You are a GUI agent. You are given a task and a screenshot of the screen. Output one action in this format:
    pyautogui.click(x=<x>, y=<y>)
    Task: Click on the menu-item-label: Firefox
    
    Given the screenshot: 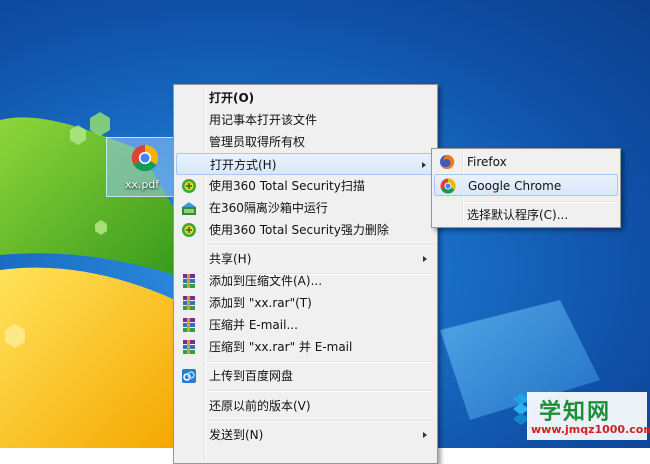 What is the action you would take?
    pyautogui.click(x=487, y=162)
    